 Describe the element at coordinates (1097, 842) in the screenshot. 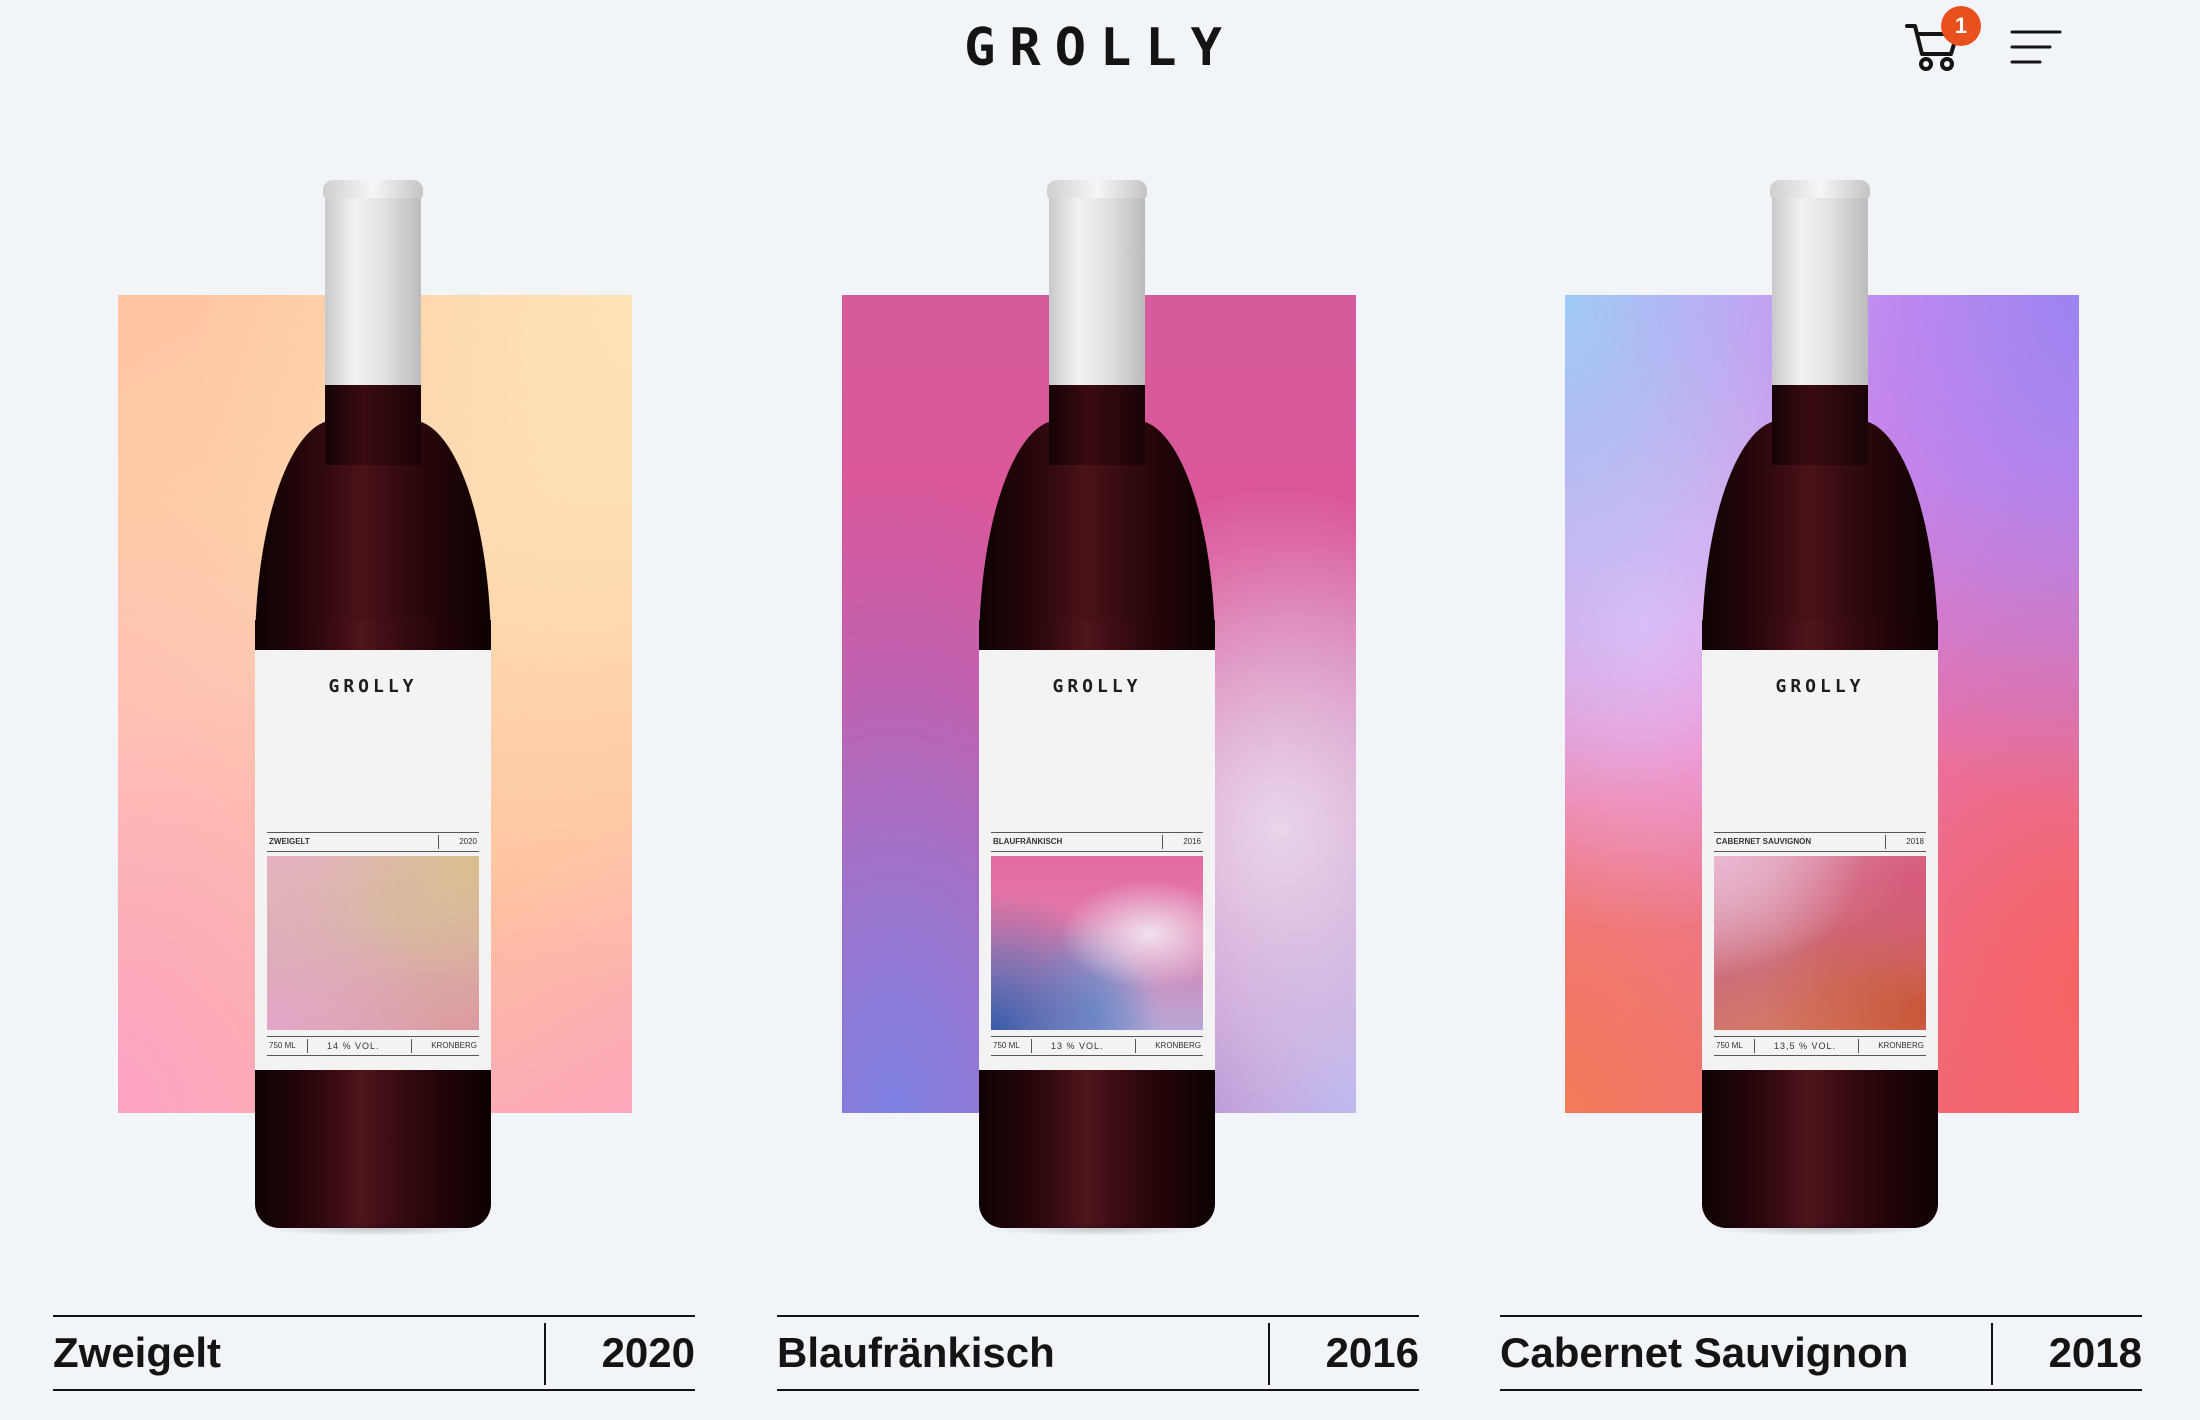

I see `label-title-row: BLAUFRÄNKISCH 2016` at that location.